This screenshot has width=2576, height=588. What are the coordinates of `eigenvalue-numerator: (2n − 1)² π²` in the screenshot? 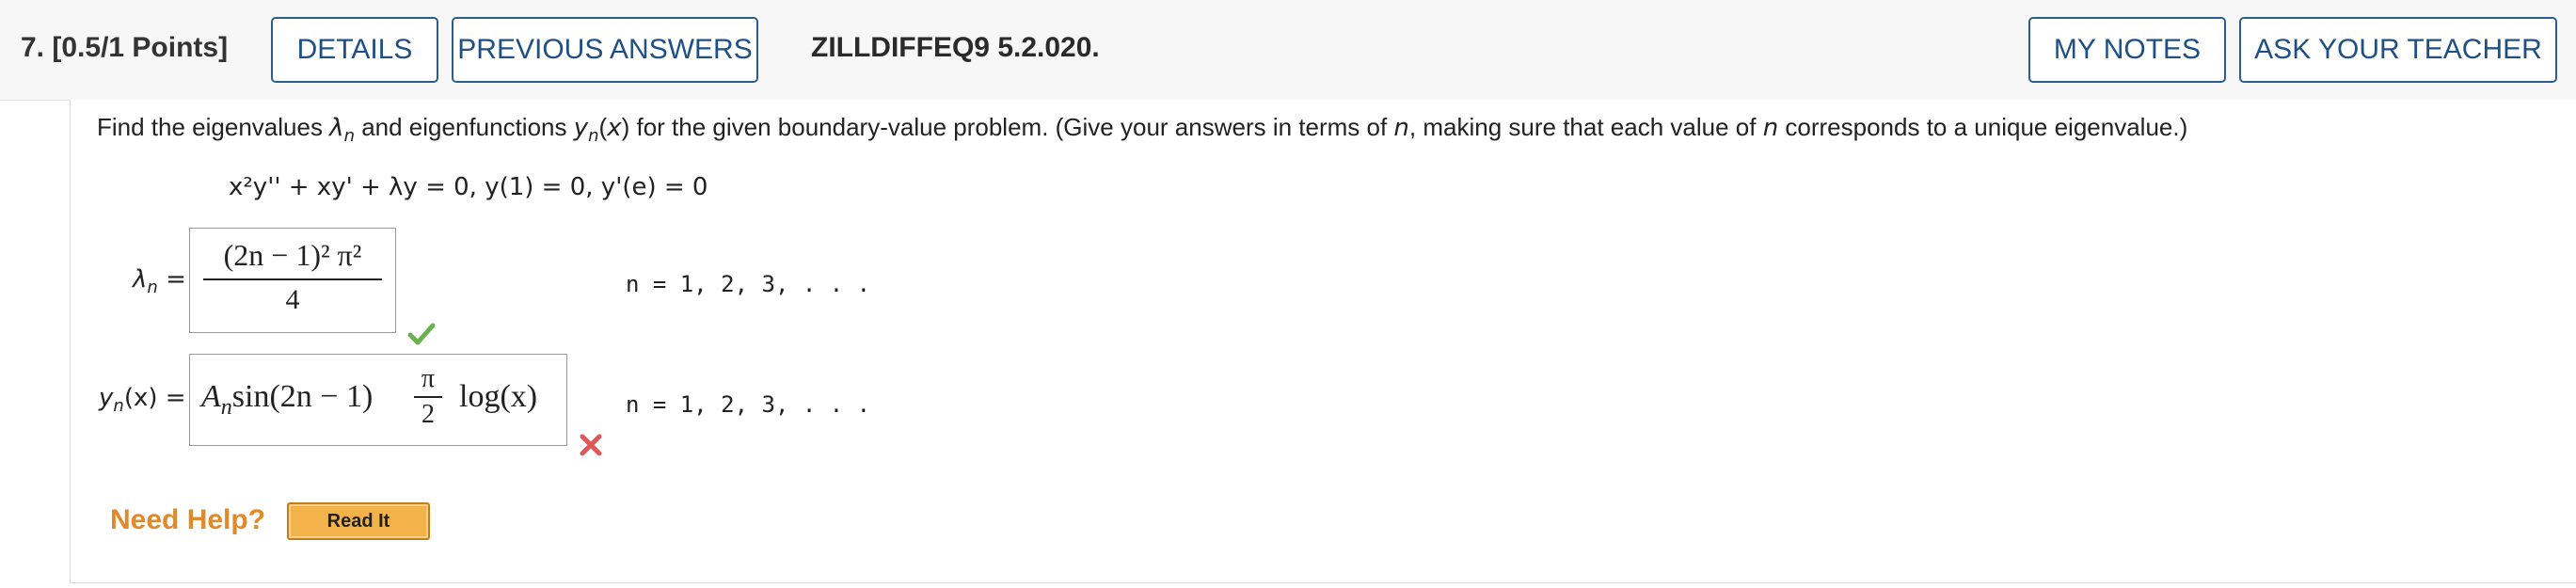 It's located at (292, 255).